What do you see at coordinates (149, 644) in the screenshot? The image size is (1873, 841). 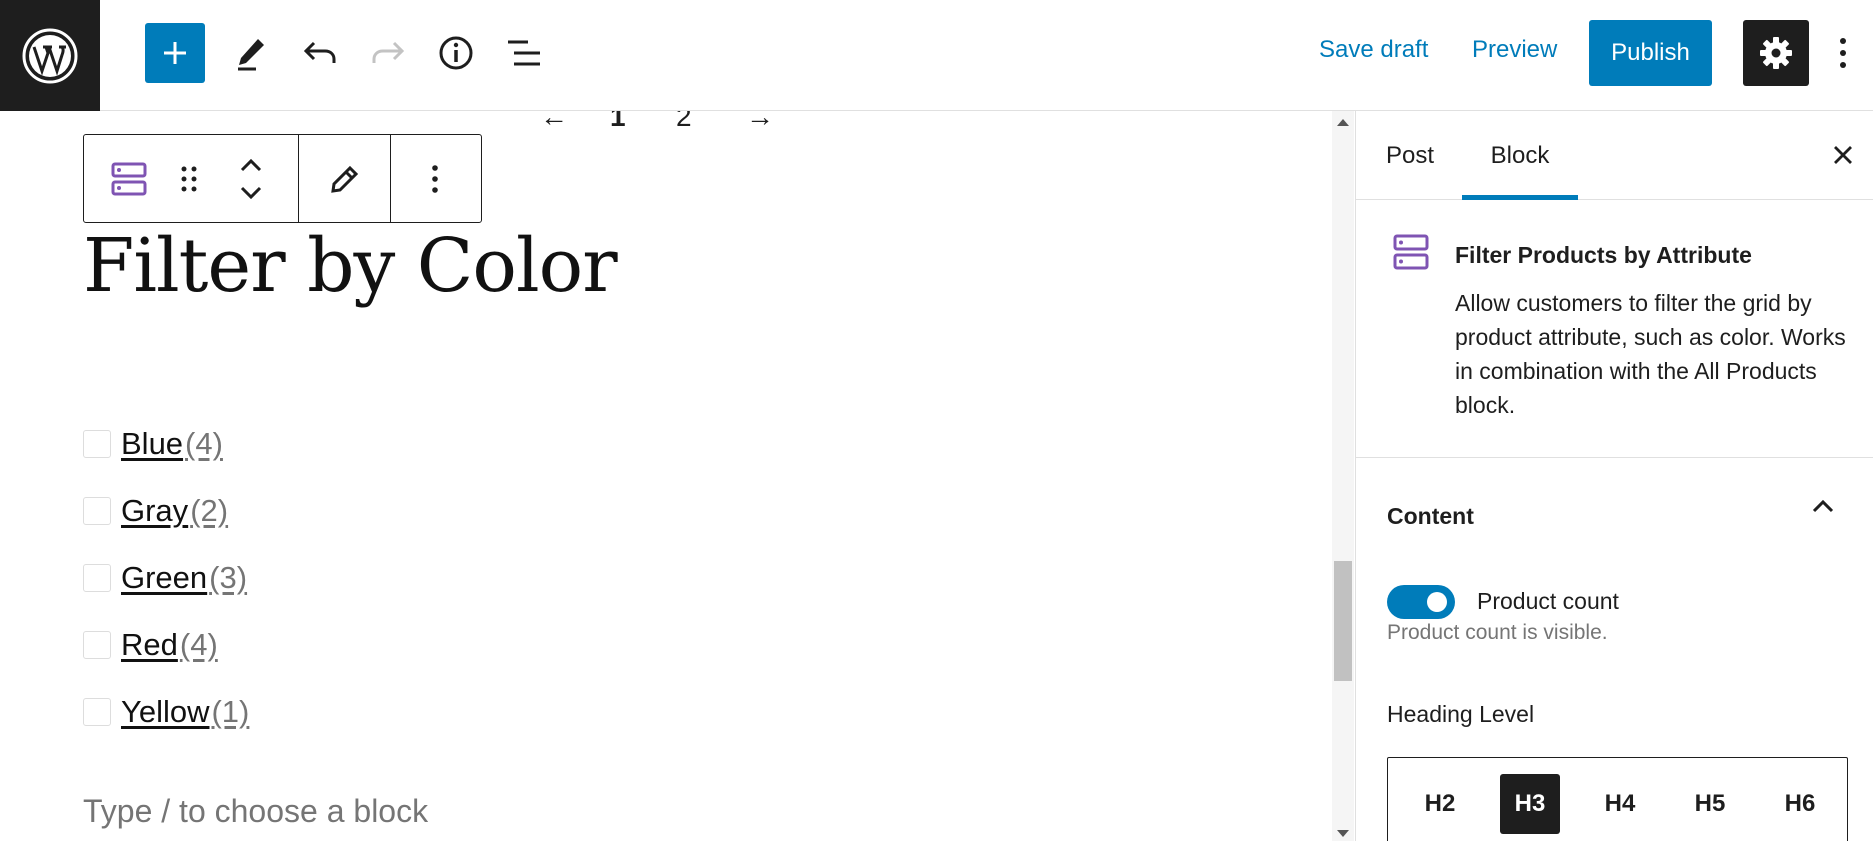 I see `filter-label: Red` at bounding box center [149, 644].